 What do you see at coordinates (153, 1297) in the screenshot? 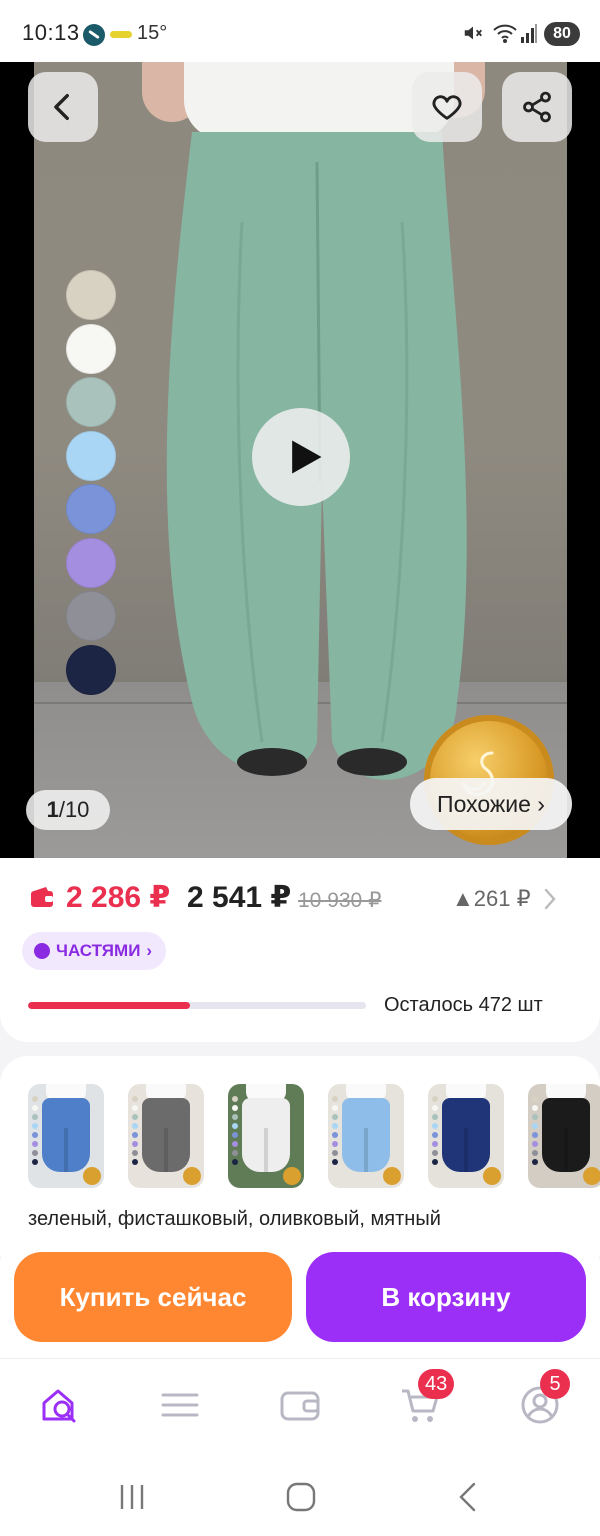
I see `buy-now-button: Купить сейчас` at bounding box center [153, 1297].